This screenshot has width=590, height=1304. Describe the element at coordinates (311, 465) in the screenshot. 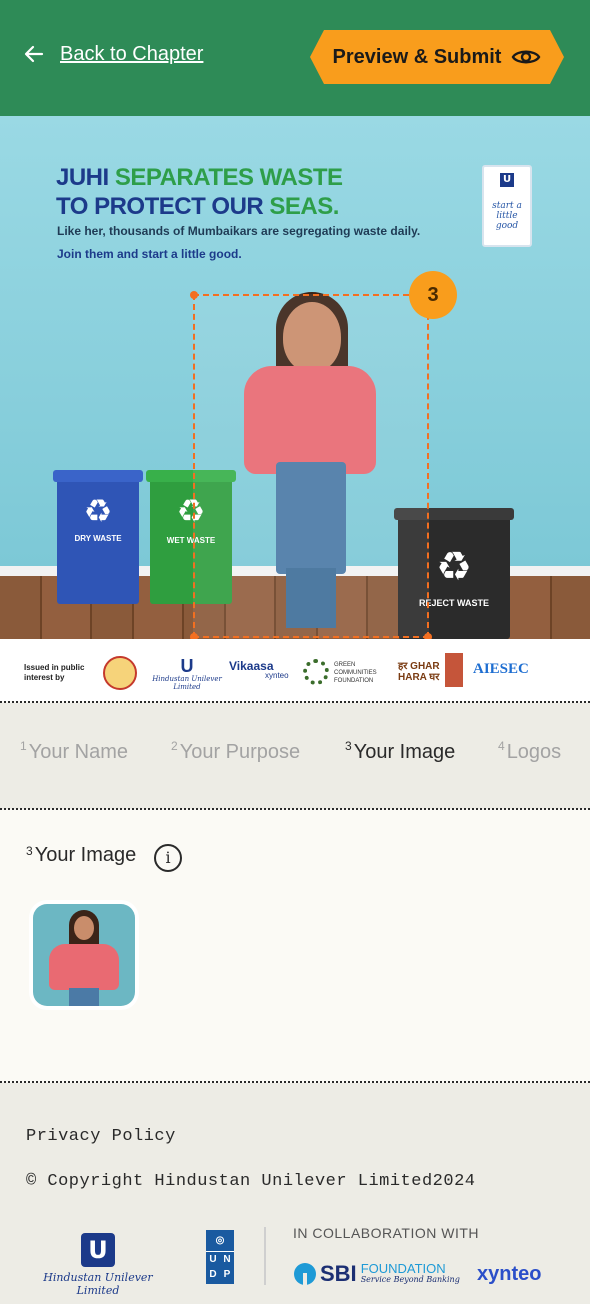

I see `image-selection-box` at that location.